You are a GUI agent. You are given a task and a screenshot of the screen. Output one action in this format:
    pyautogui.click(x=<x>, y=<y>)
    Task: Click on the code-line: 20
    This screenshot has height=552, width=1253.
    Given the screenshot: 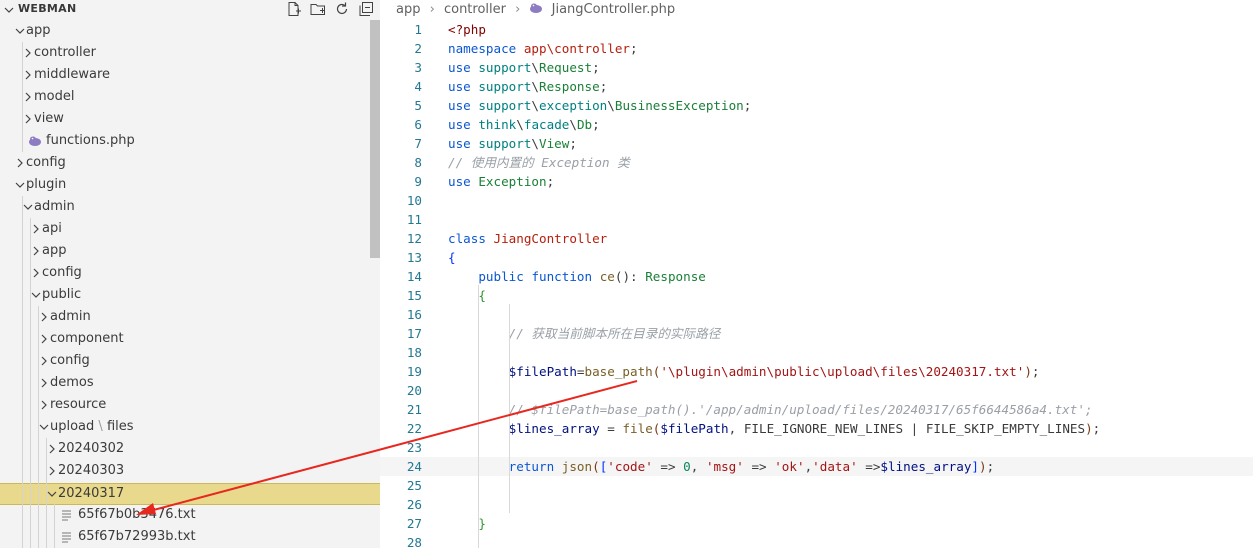 What is the action you would take?
    pyautogui.click(x=816, y=390)
    